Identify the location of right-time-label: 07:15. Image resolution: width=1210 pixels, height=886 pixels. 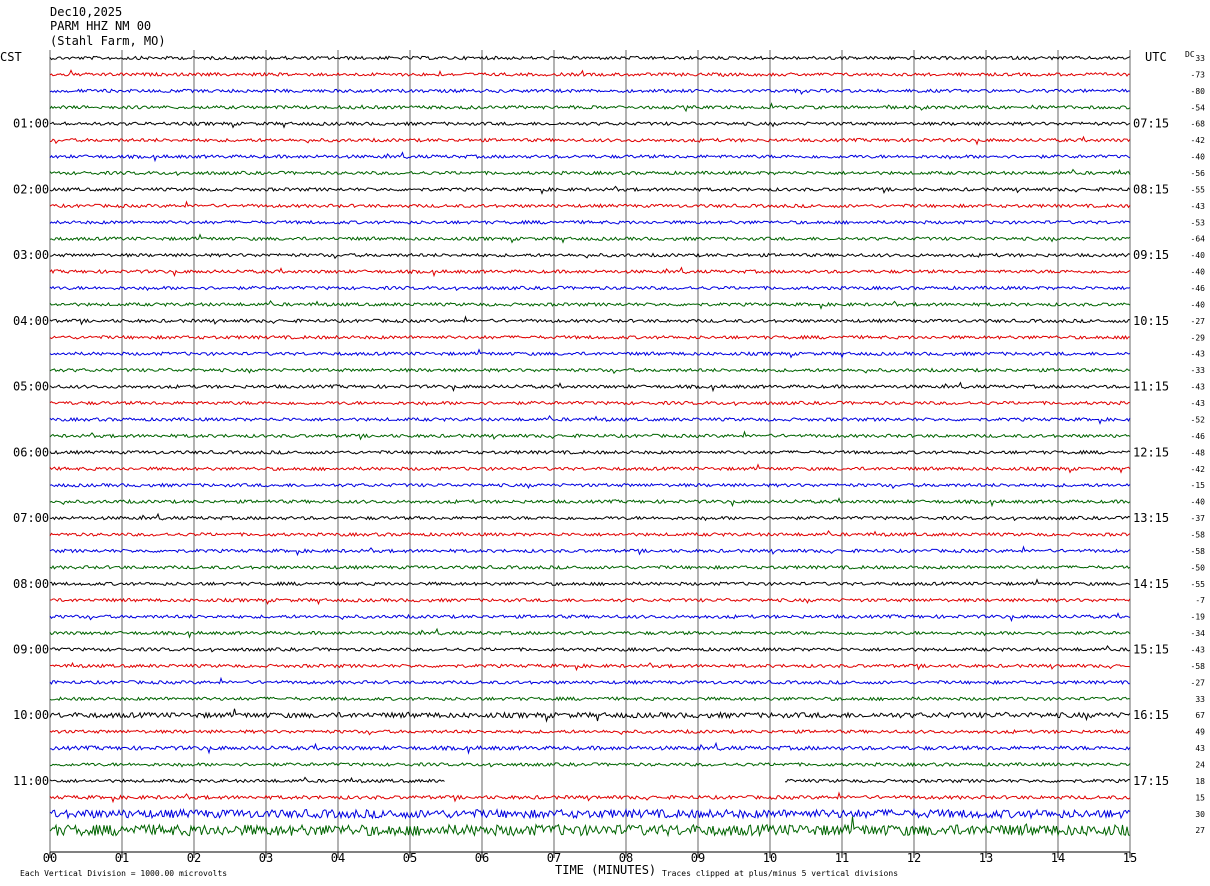
(1151, 124).